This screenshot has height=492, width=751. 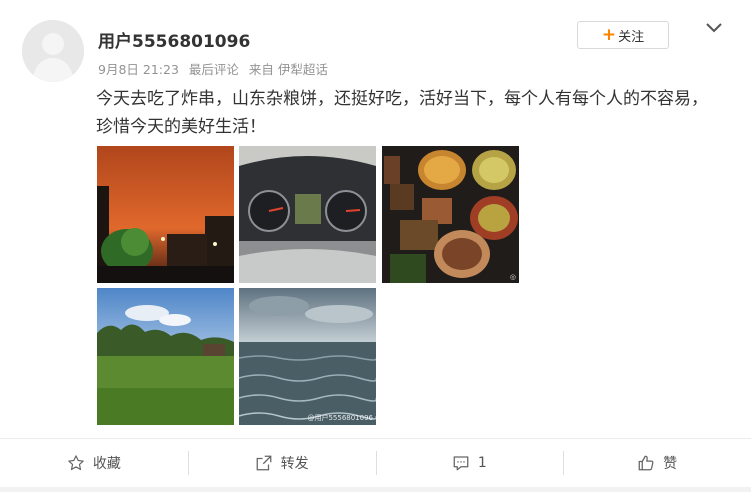 What do you see at coordinates (288, 69) in the screenshot?
I see `post-source: 来自 伊犁超话` at bounding box center [288, 69].